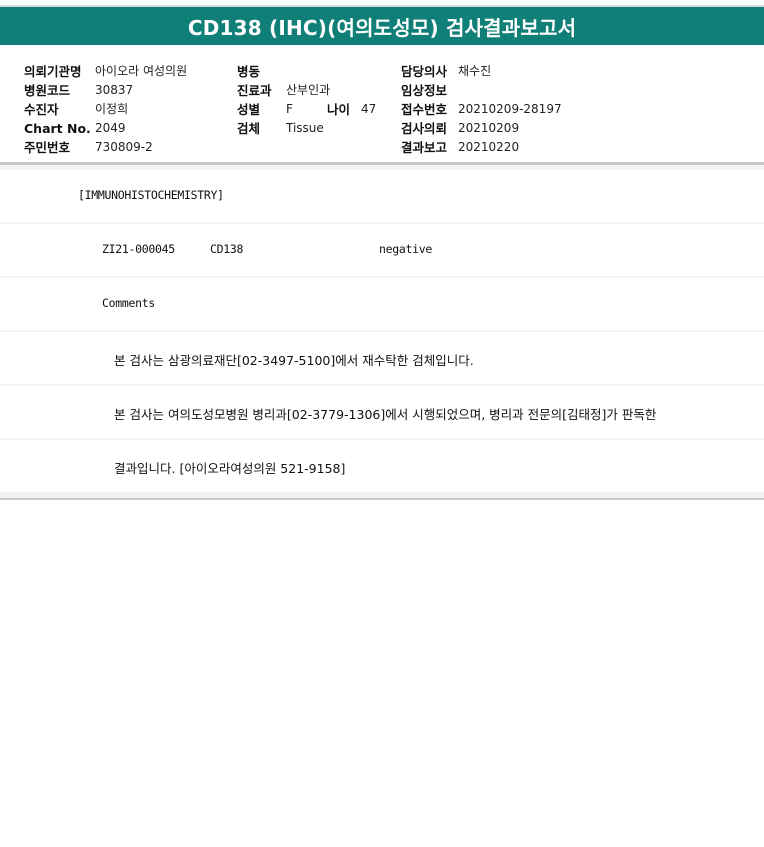 This screenshot has height=847, width=764. Describe the element at coordinates (289, 109) in the screenshot. I see `sex-value: F` at that location.